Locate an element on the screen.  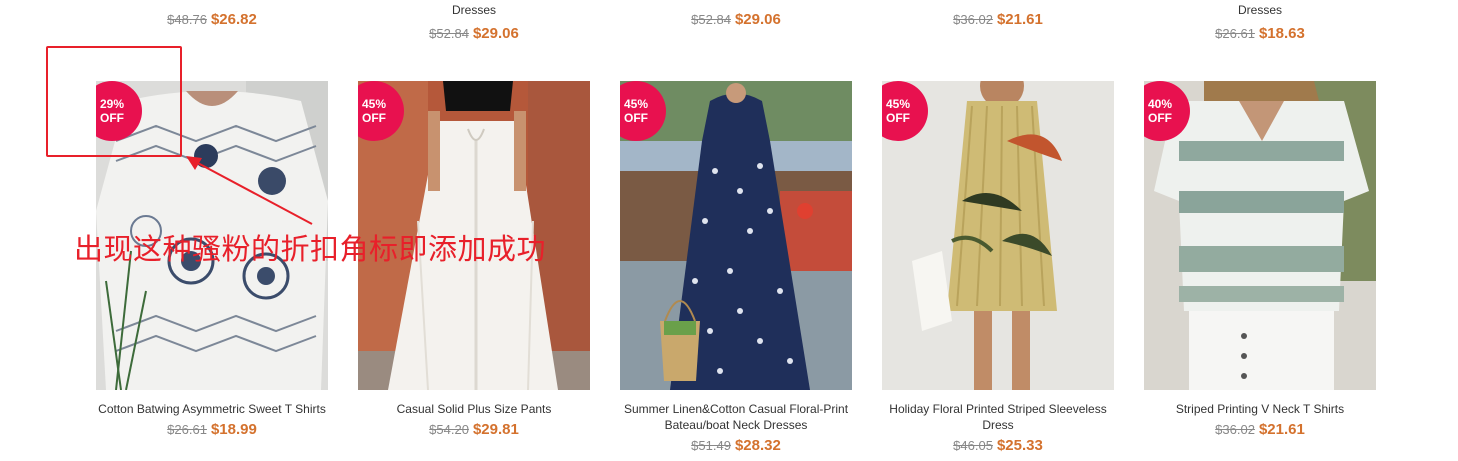
price: $26.61 $18.63 is located at coordinates (1260, 34).